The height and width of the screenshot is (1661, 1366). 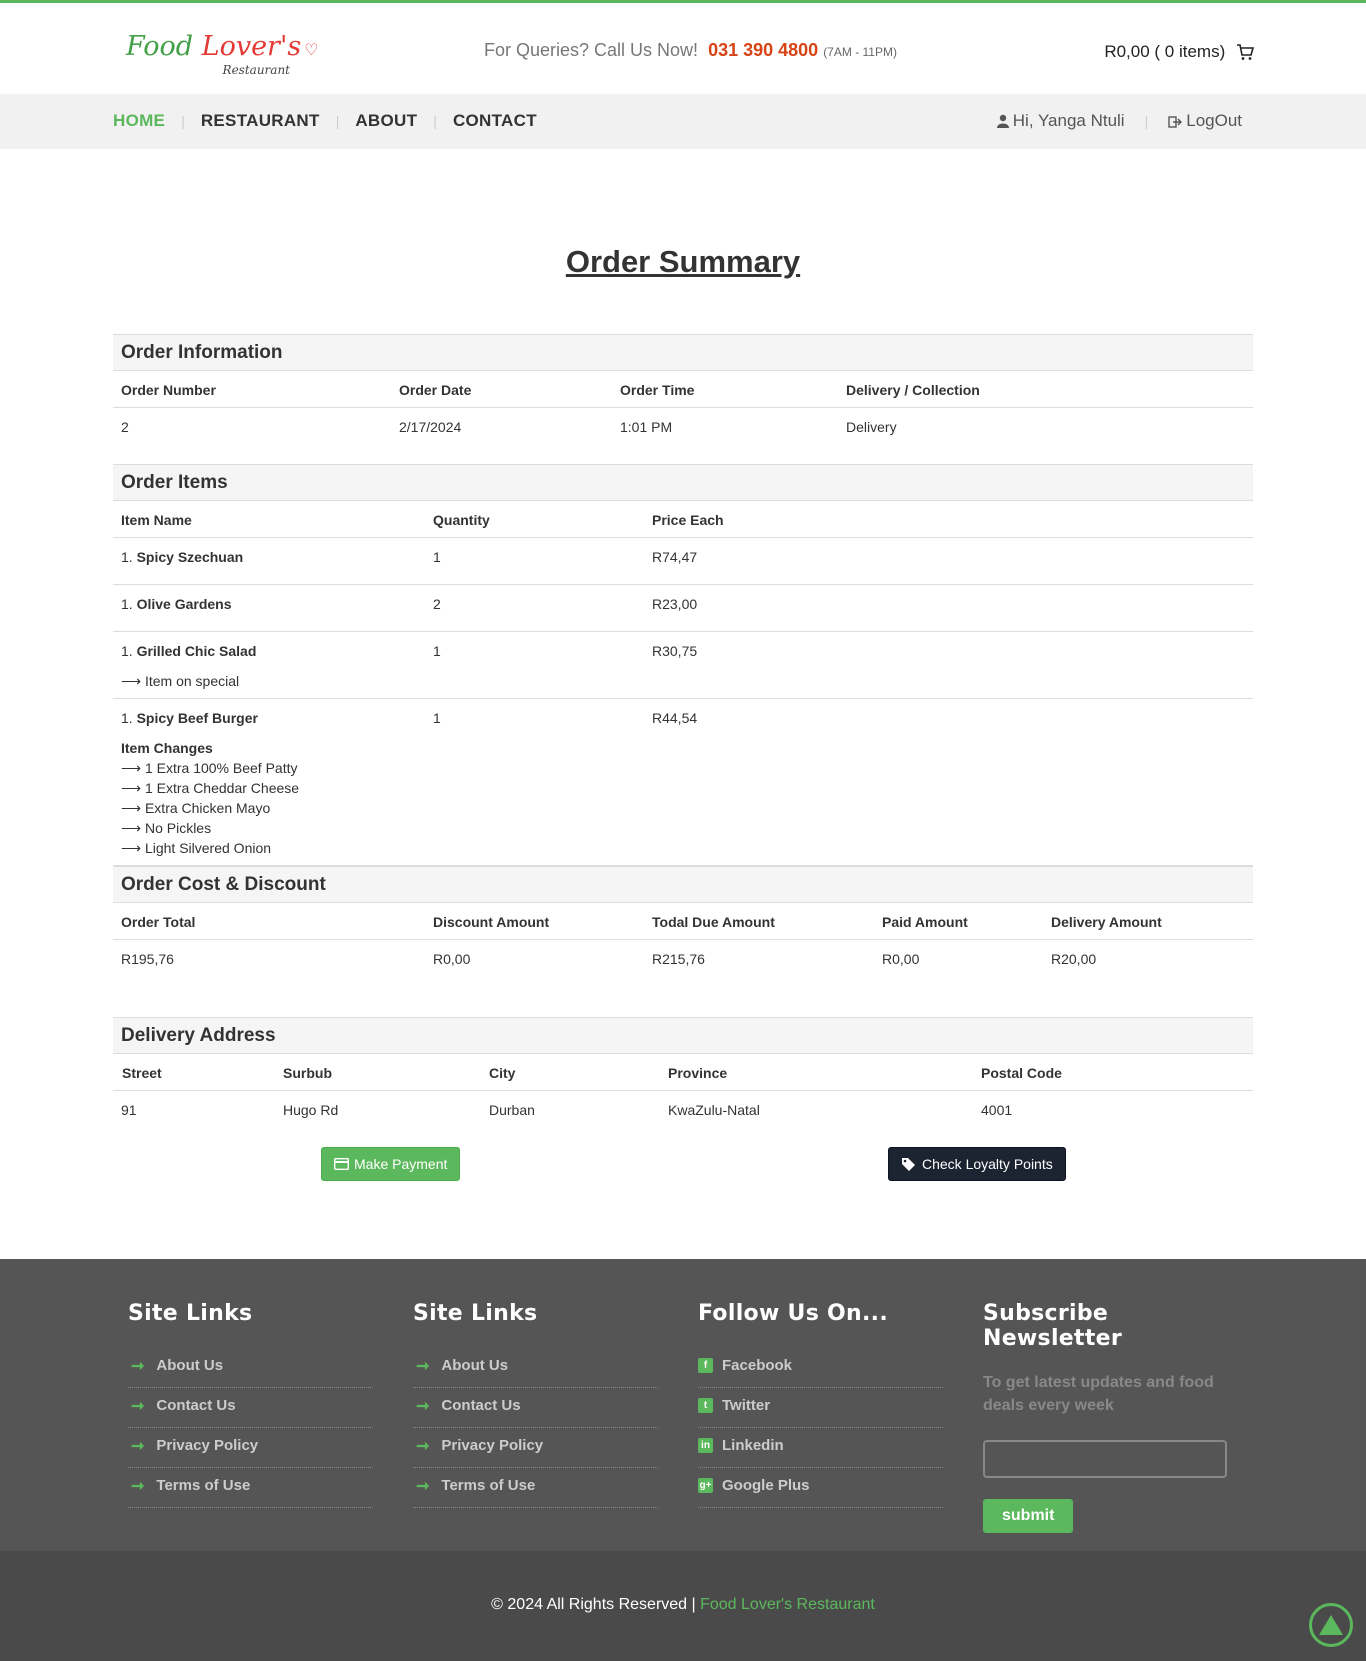 What do you see at coordinates (688, 520) in the screenshot?
I see `column-header: Price Each` at bounding box center [688, 520].